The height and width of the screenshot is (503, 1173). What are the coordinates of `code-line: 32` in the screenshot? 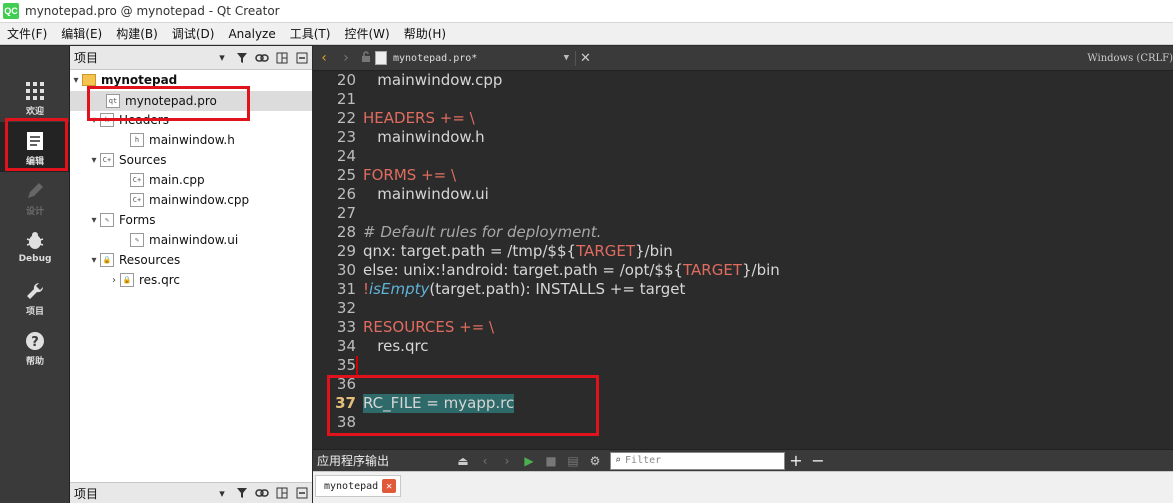 It's located at (346, 308).